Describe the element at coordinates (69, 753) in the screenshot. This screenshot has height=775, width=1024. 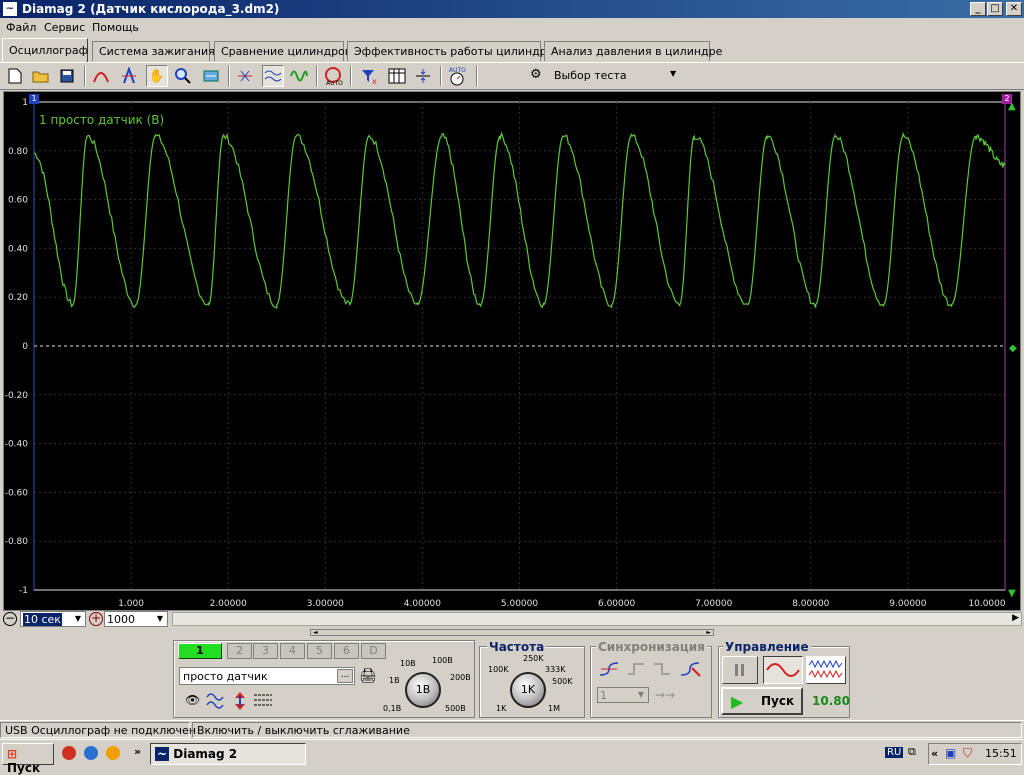
I see `quicklaunch-app-icon` at that location.